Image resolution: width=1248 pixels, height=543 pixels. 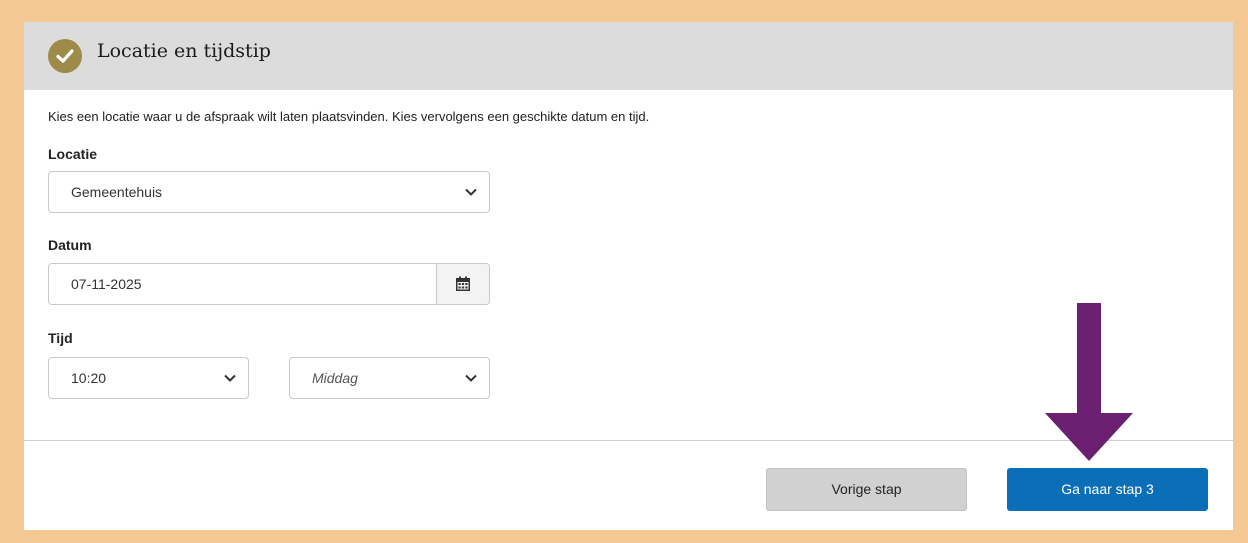 What do you see at coordinates (70, 245) in the screenshot?
I see `datum-label: Datum` at bounding box center [70, 245].